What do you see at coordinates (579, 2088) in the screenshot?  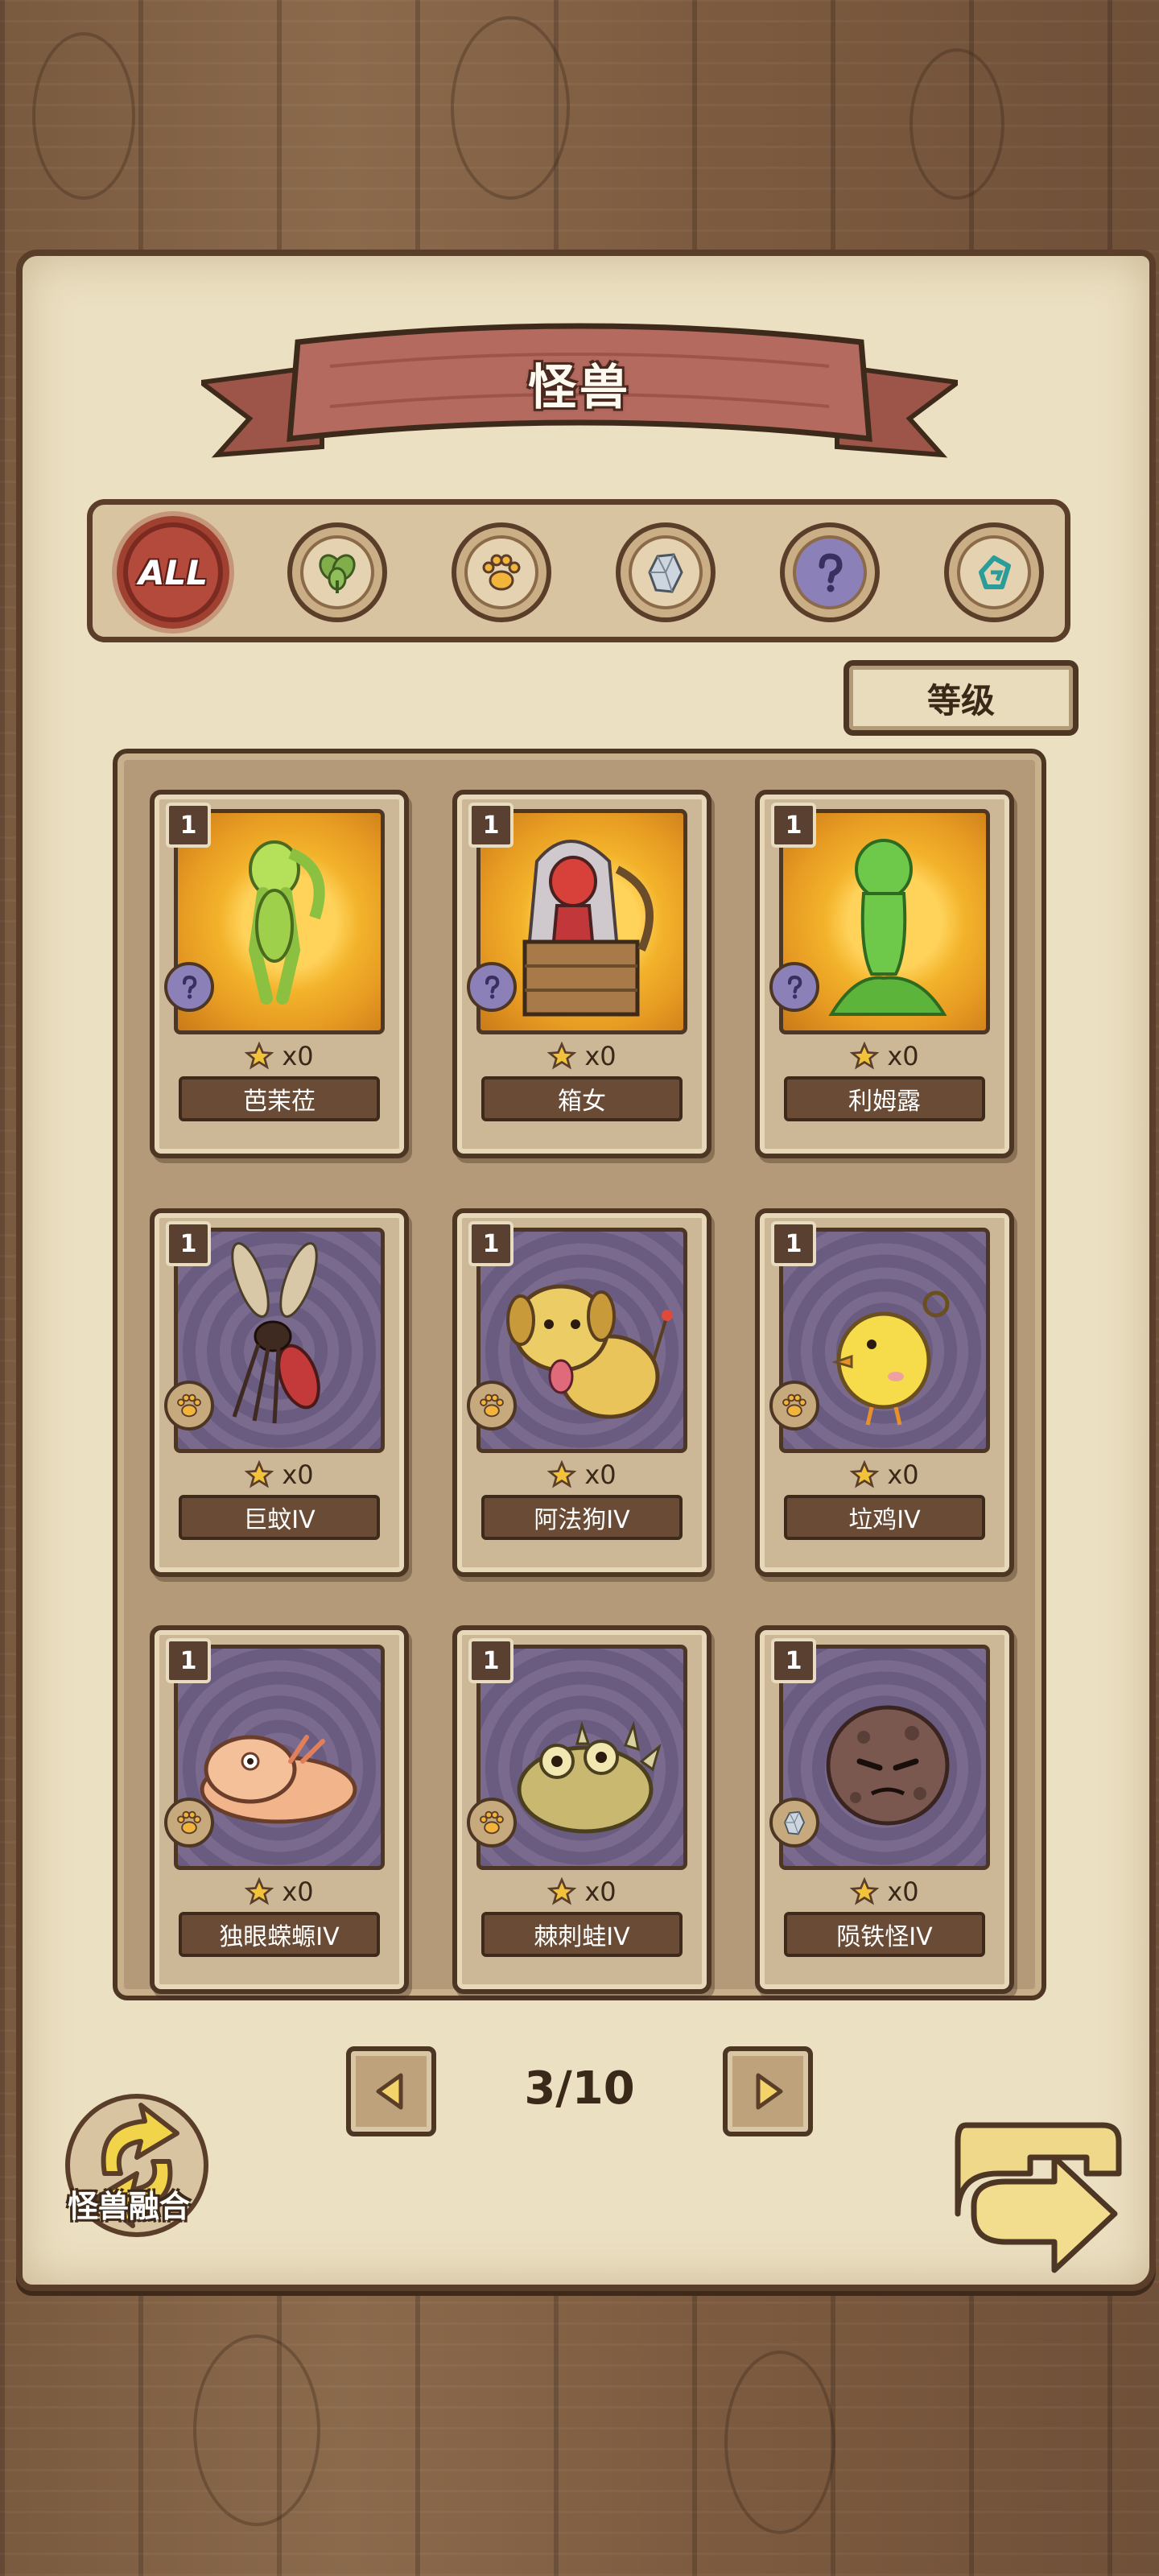 I see `page-indicator: 3/10` at bounding box center [579, 2088].